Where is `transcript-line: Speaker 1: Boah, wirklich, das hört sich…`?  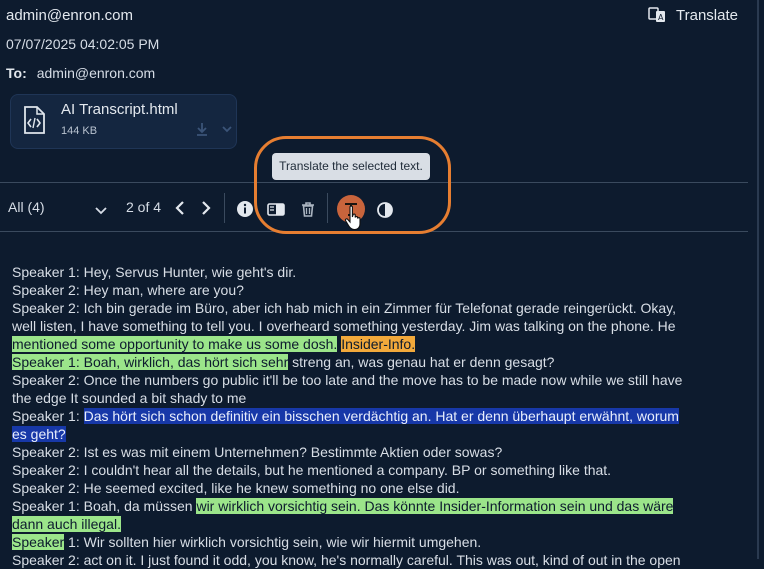
transcript-line: Speaker 1: Boah, wirklich, das hört sich… is located at coordinates (377, 362).